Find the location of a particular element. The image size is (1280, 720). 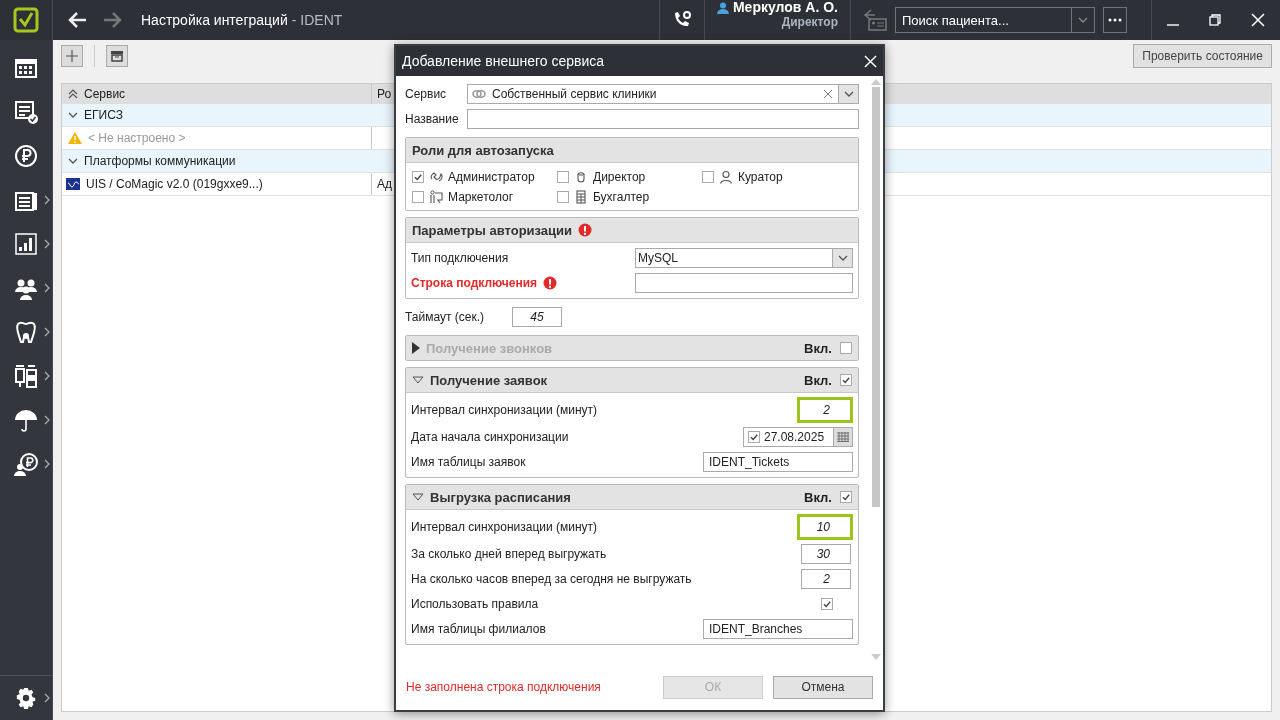

service-dropdown: Собственный сервис клиники is located at coordinates (663, 94).